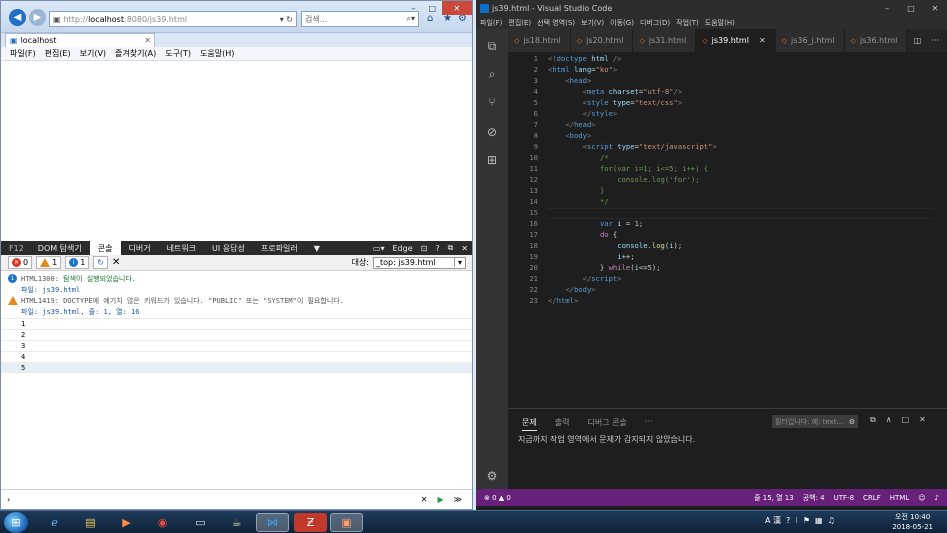 This screenshot has width=947, height=533. Describe the element at coordinates (622, 23) in the screenshot. I see `menu-go: 이동(G)` at that location.